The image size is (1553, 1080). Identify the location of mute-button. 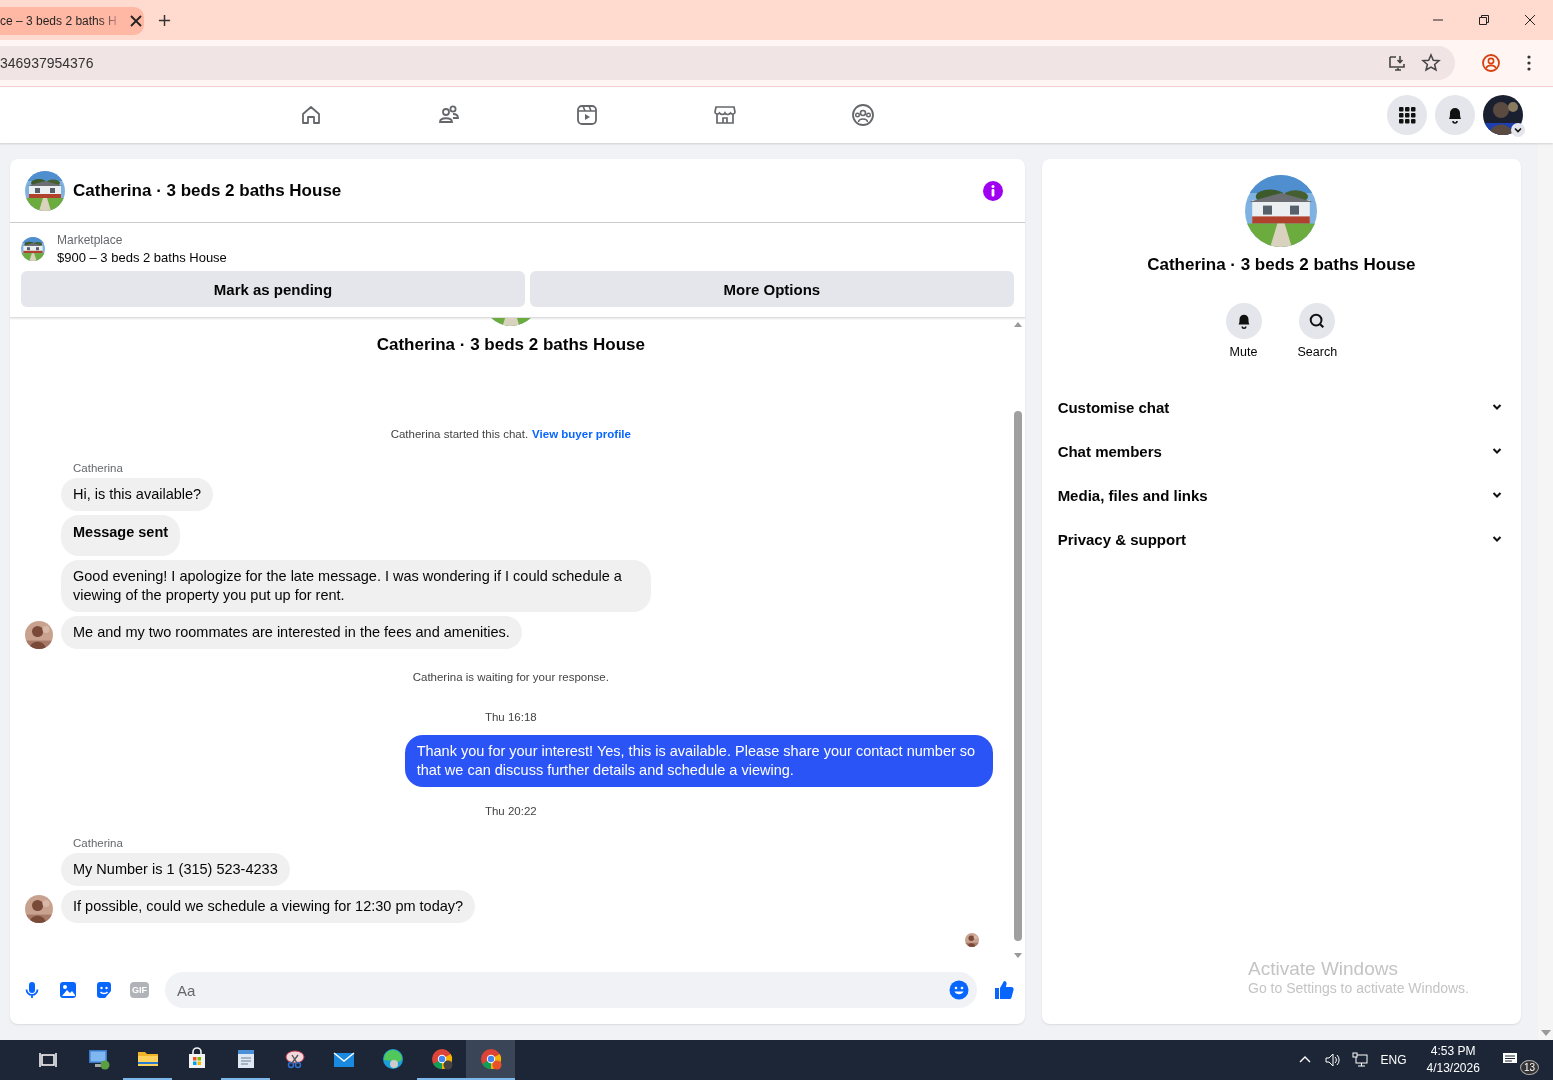
(1243, 321).